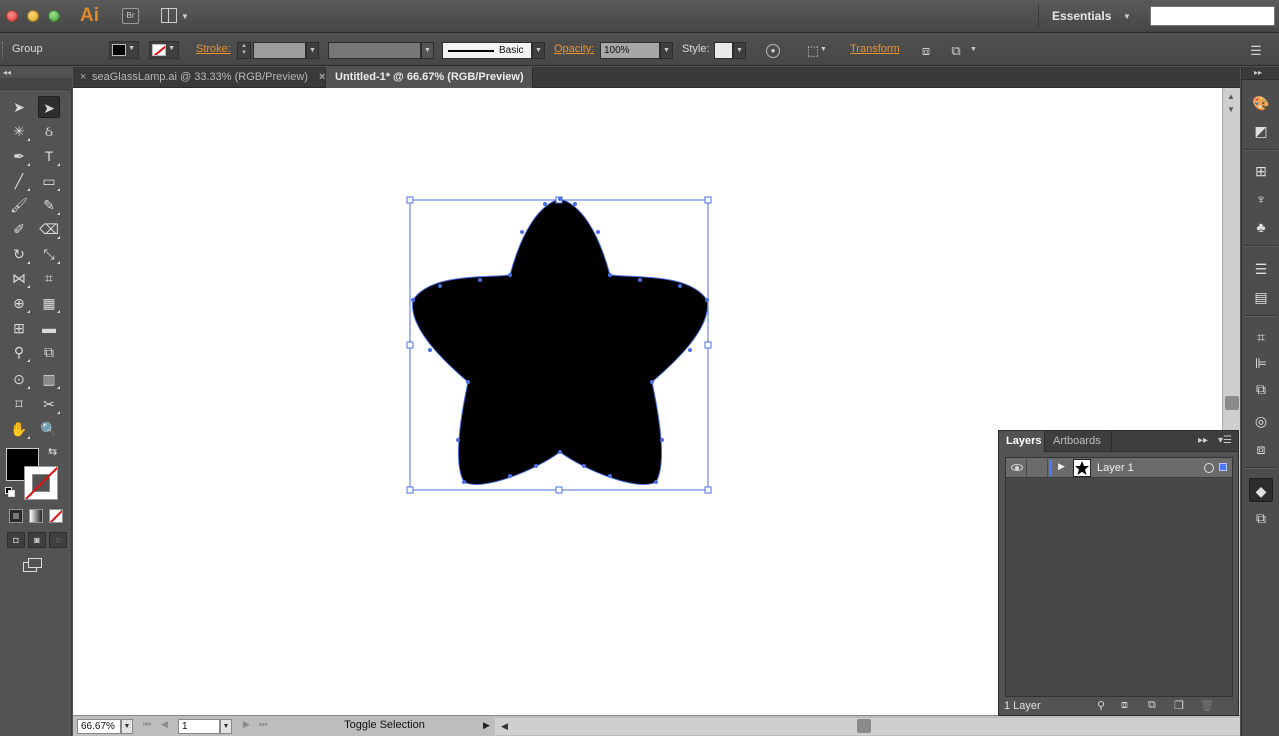 The image size is (1279, 736). What do you see at coordinates (1261, 171) in the screenshot?
I see `swatches-panel-icon: ⊞` at bounding box center [1261, 171].